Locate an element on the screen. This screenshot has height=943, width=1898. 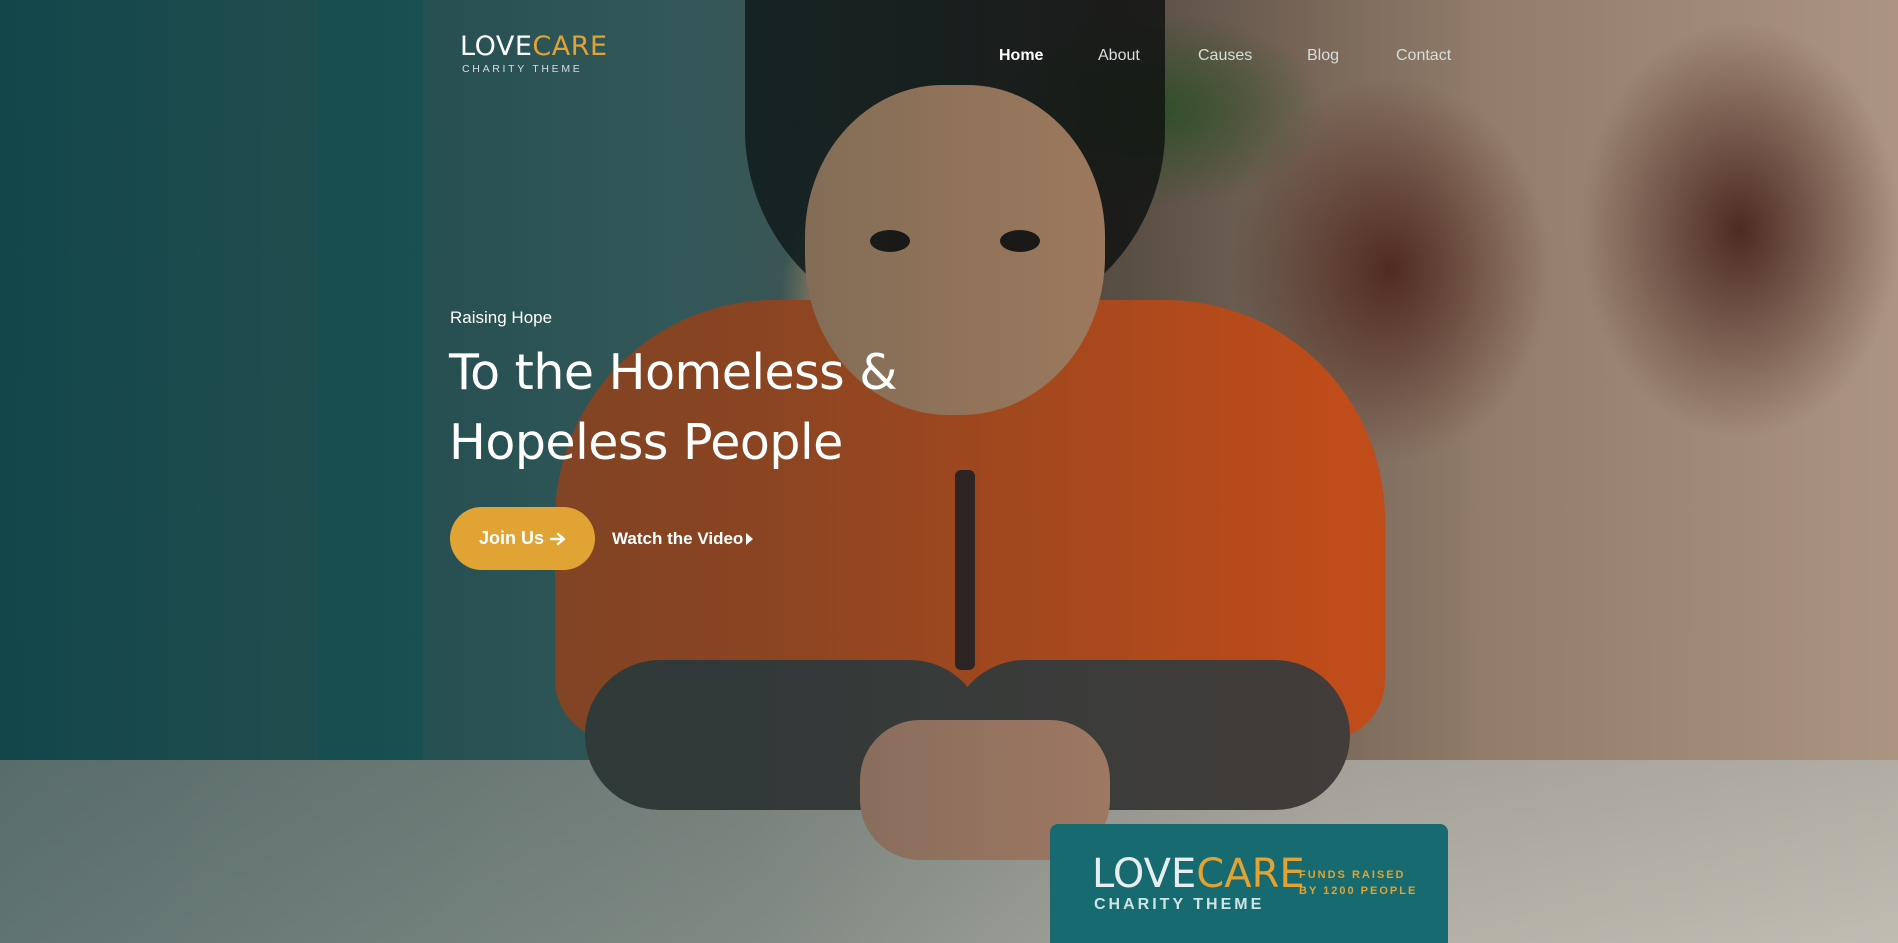
hero-eyebrow: Raising Hope is located at coordinates (501, 317).